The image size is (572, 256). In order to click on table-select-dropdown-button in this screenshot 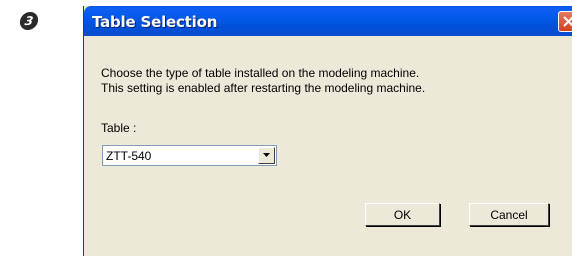, I will do `click(266, 155)`.